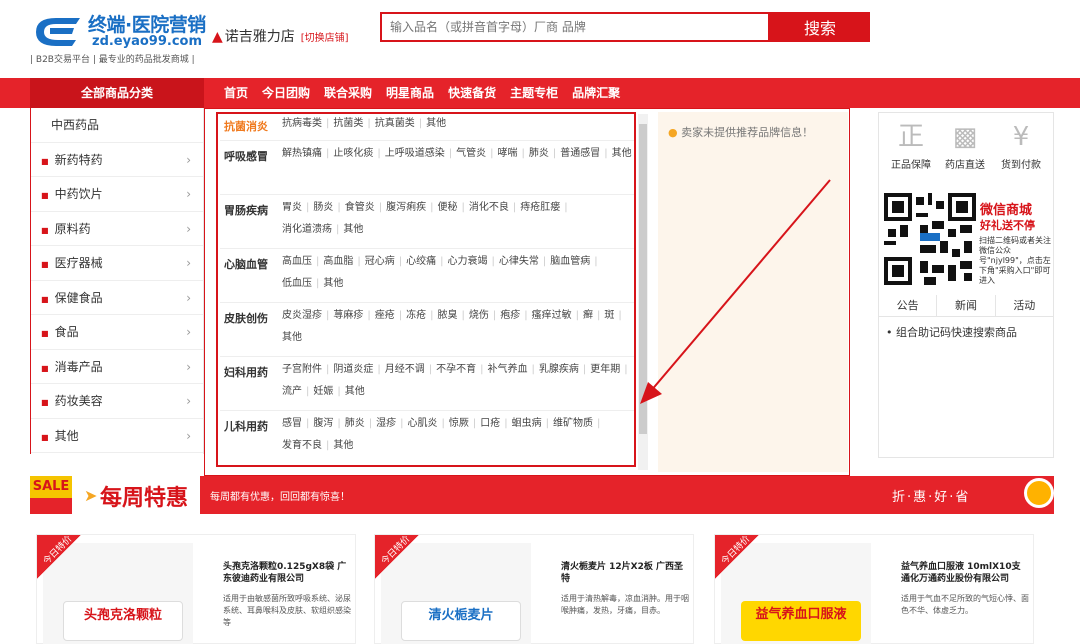  What do you see at coordinates (552, 315) in the screenshot?
I see `category-link: 瘙痒过敏` at bounding box center [552, 315].